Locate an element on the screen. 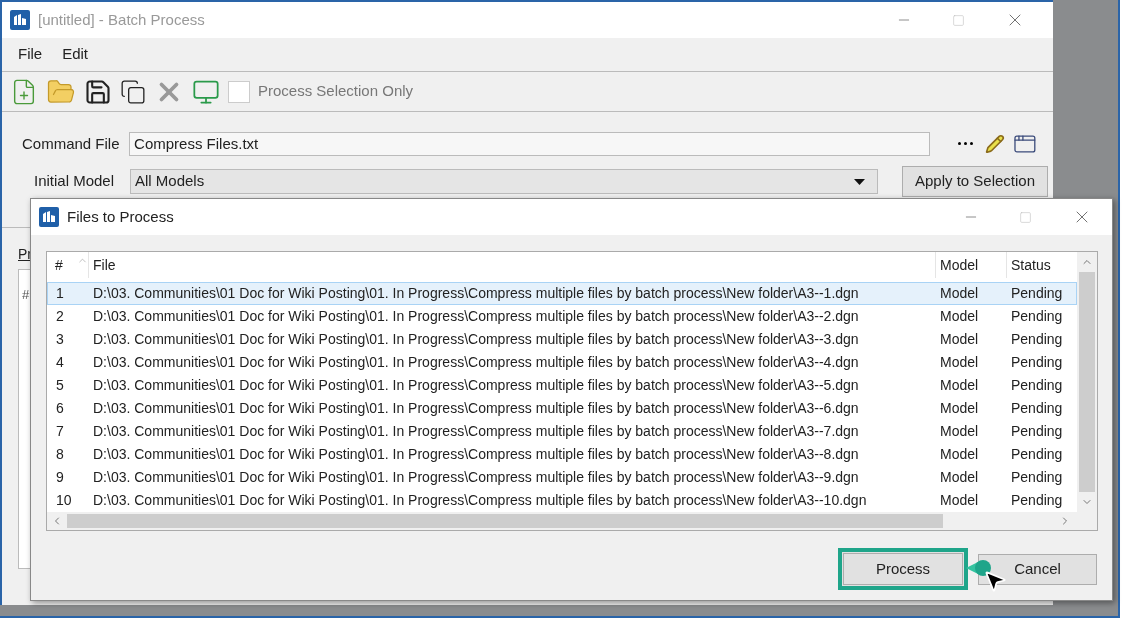  file-row: 9 D:\03. Communities\01 Doc for Wiki Posting\01. In Progress\Compress multiple files by batch process\New folder\A3--9.dgn Model Pending is located at coordinates (562, 477).